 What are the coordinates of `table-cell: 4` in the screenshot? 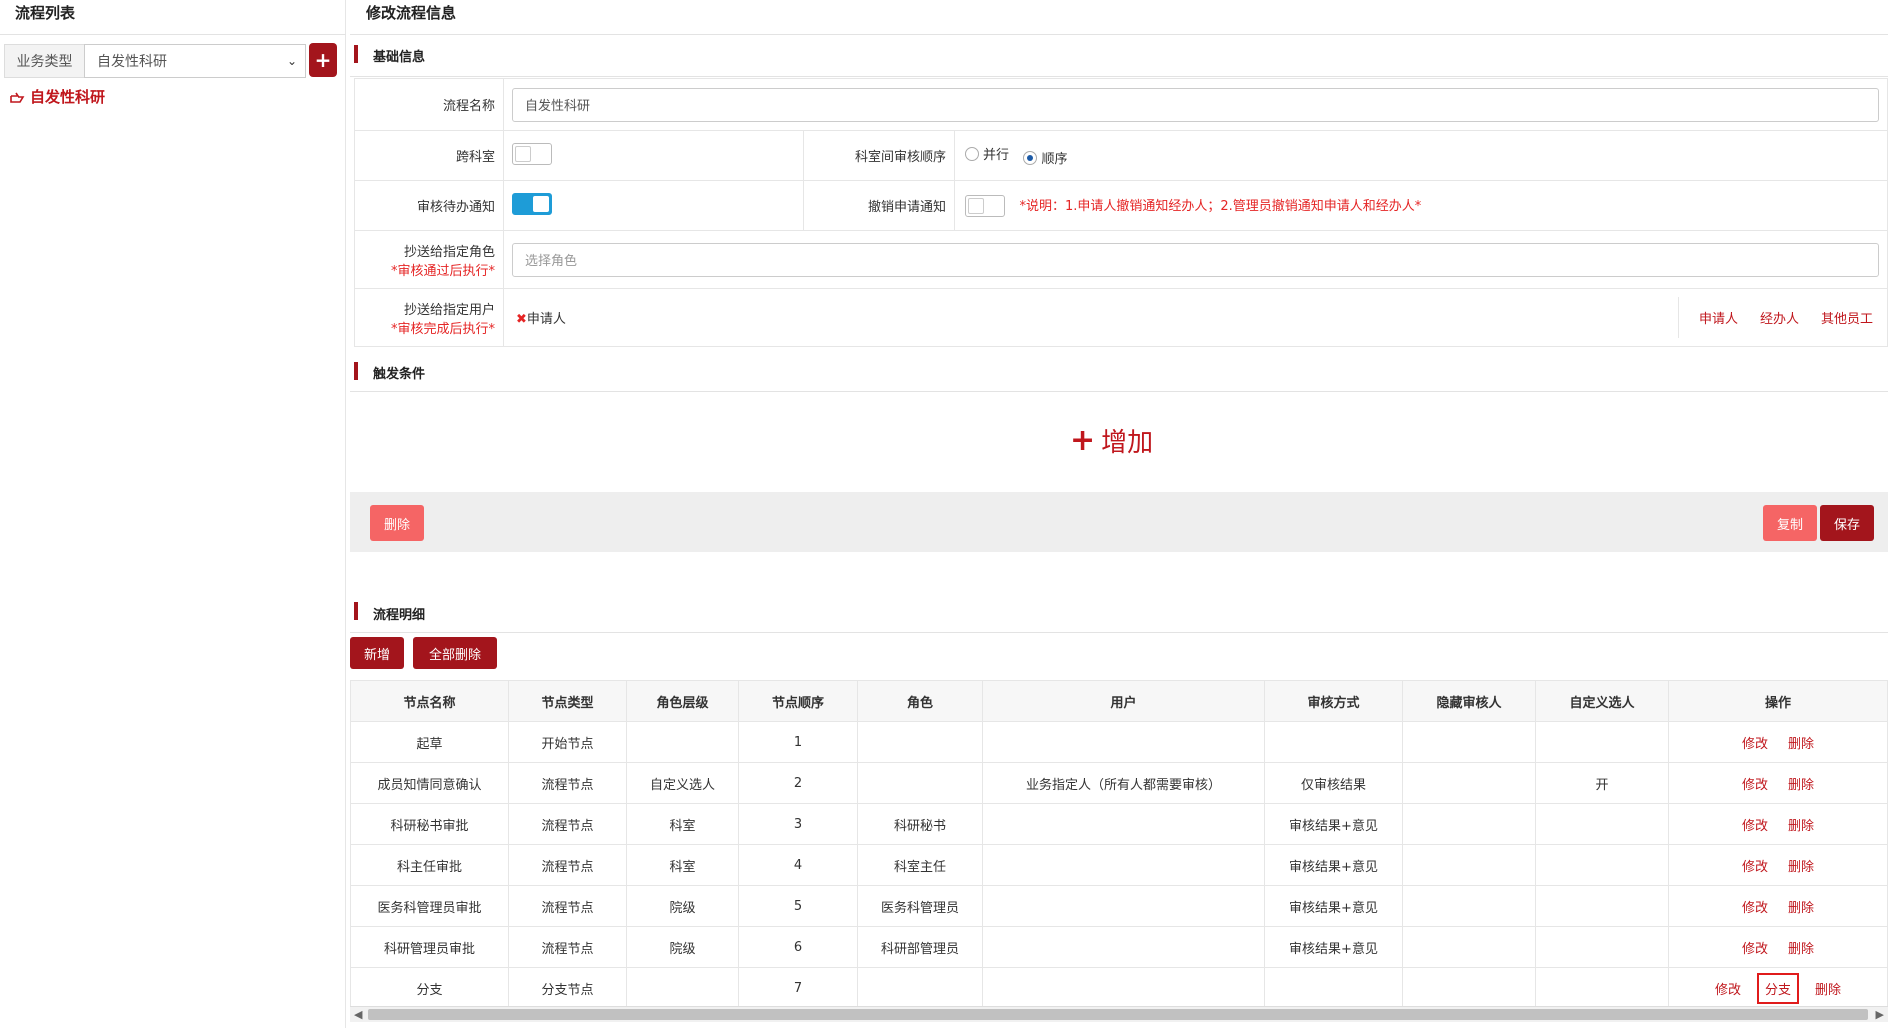 It's located at (798, 865).